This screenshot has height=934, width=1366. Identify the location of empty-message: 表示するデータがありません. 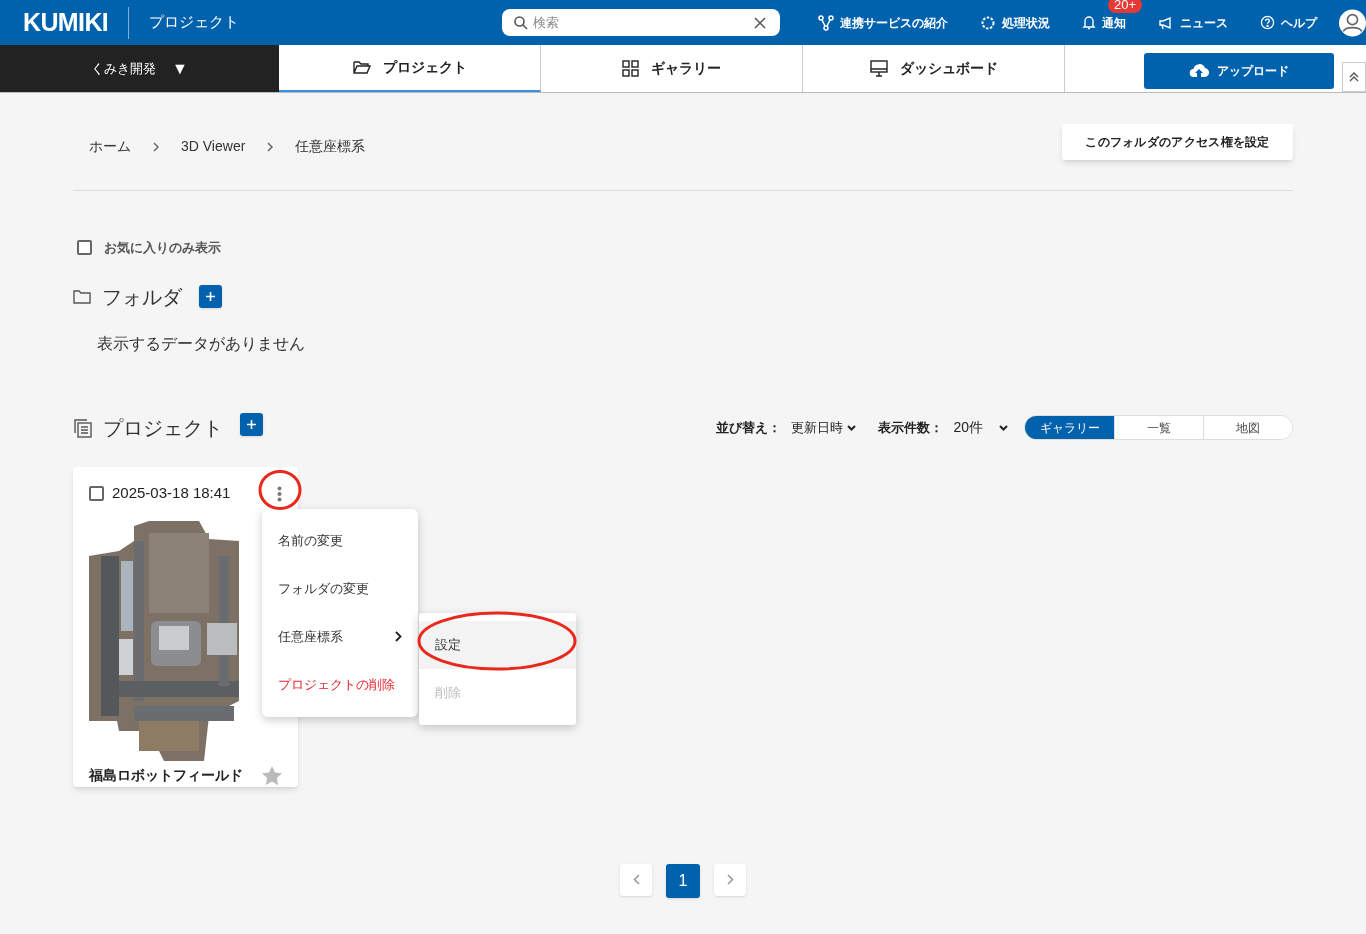
(201, 343).